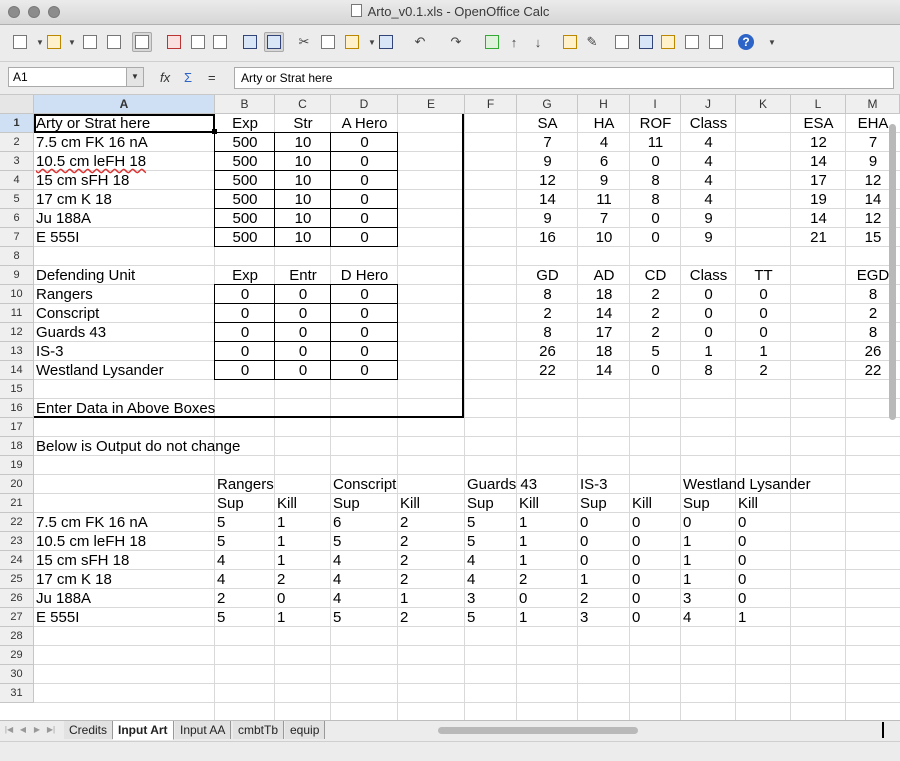 Image resolution: width=900 pixels, height=761 pixels. What do you see at coordinates (72, 42) in the screenshot?
I see `open-dropdown-chevron-icon: ▼` at bounding box center [72, 42].